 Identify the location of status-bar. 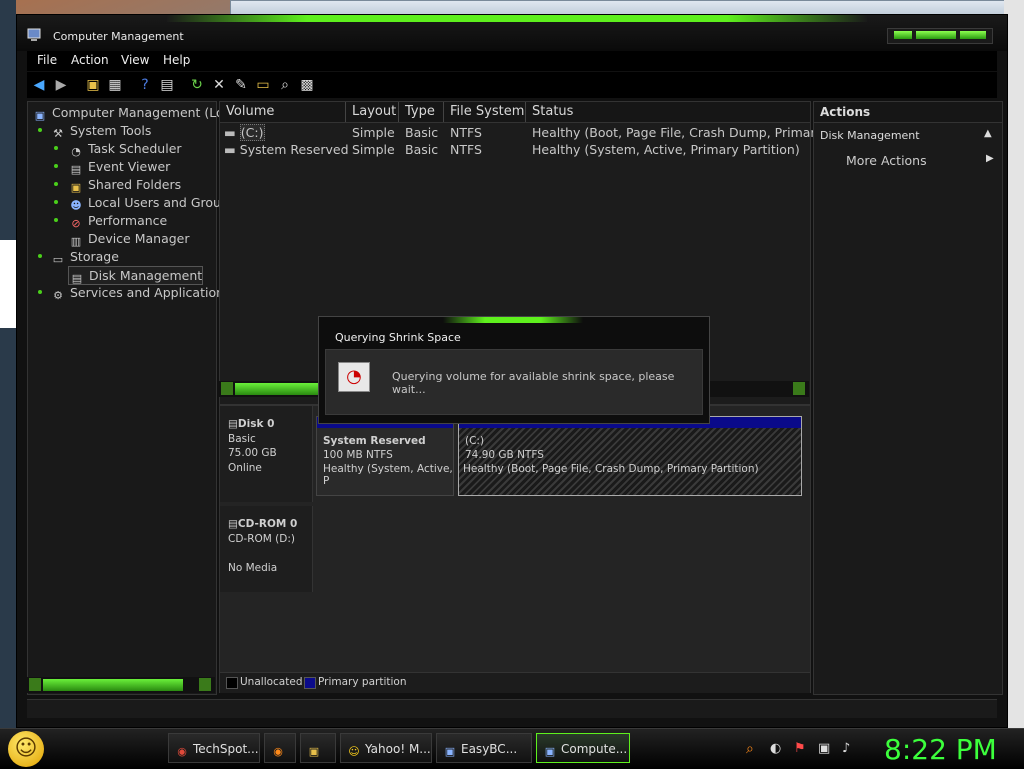
(512, 708).